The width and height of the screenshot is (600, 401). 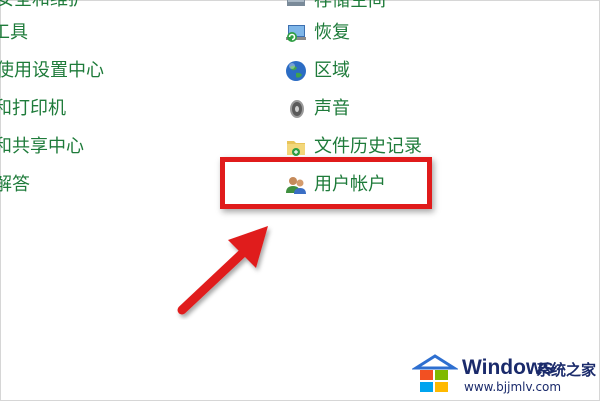 What do you see at coordinates (332, 32) in the screenshot?
I see `right-item-label: 恢复` at bounding box center [332, 32].